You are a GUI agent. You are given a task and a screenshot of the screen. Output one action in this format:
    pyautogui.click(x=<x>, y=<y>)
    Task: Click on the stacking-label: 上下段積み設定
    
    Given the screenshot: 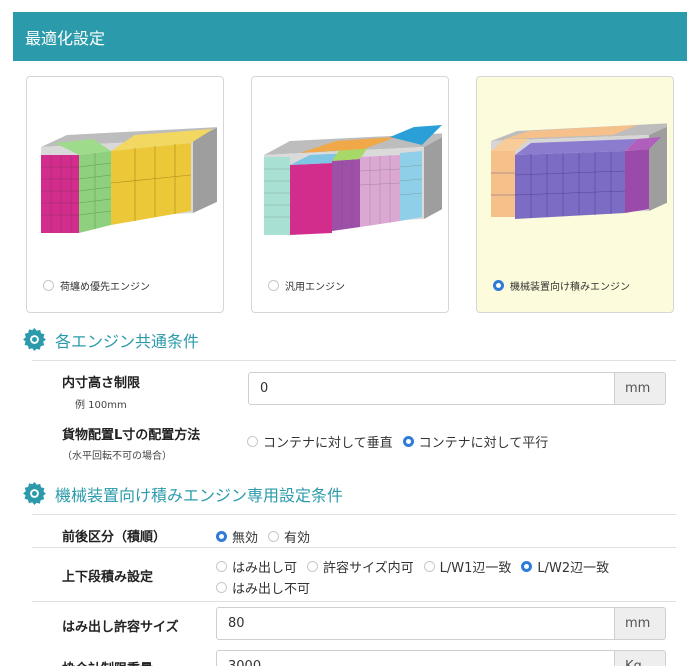 What is the action you would take?
    pyautogui.click(x=108, y=577)
    